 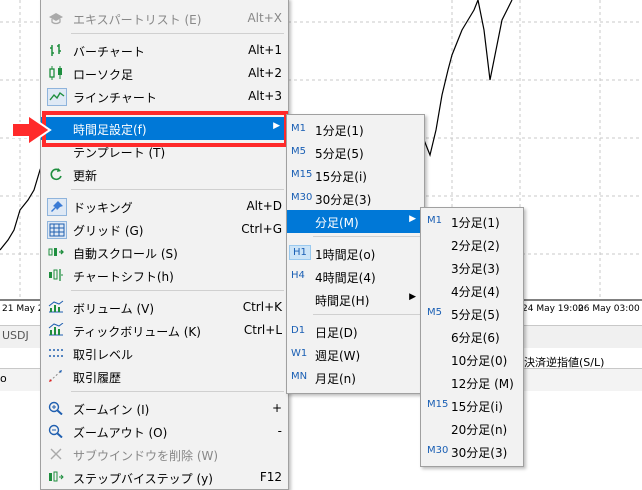 I want to click on close-icon, so click(x=56, y=454).